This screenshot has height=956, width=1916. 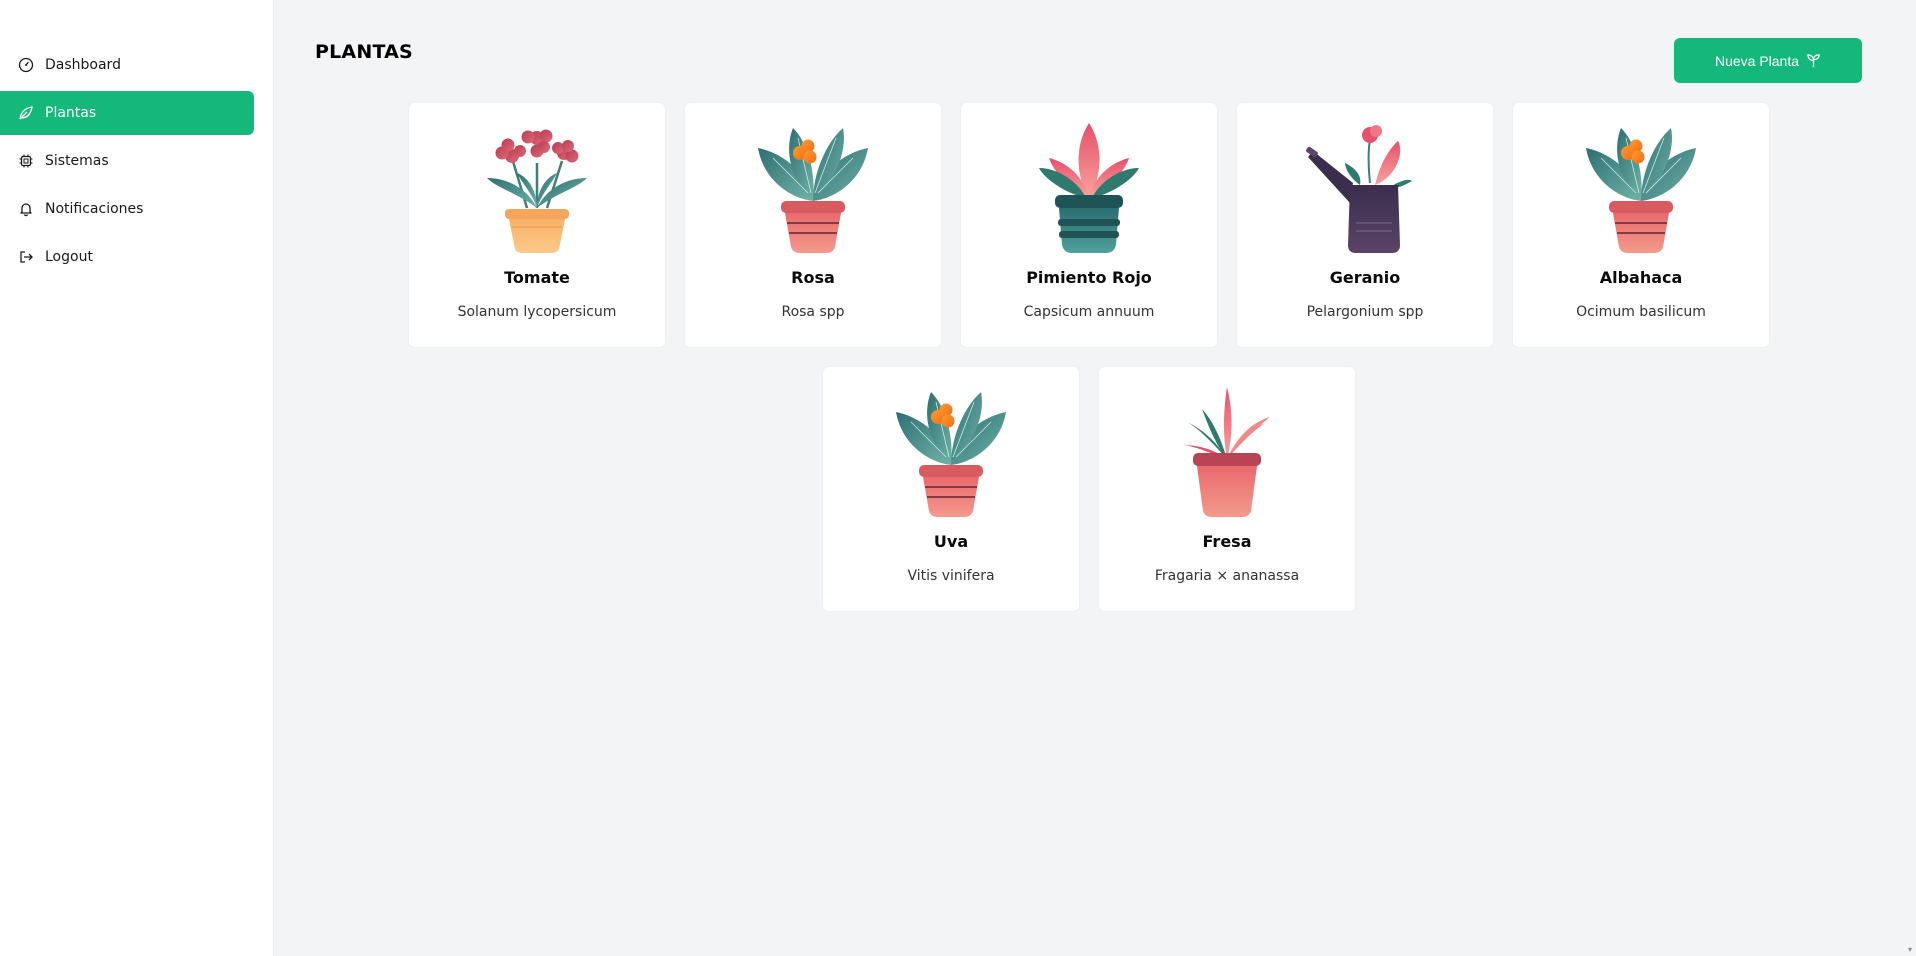 I want to click on bell-icon, so click(x=26, y=209).